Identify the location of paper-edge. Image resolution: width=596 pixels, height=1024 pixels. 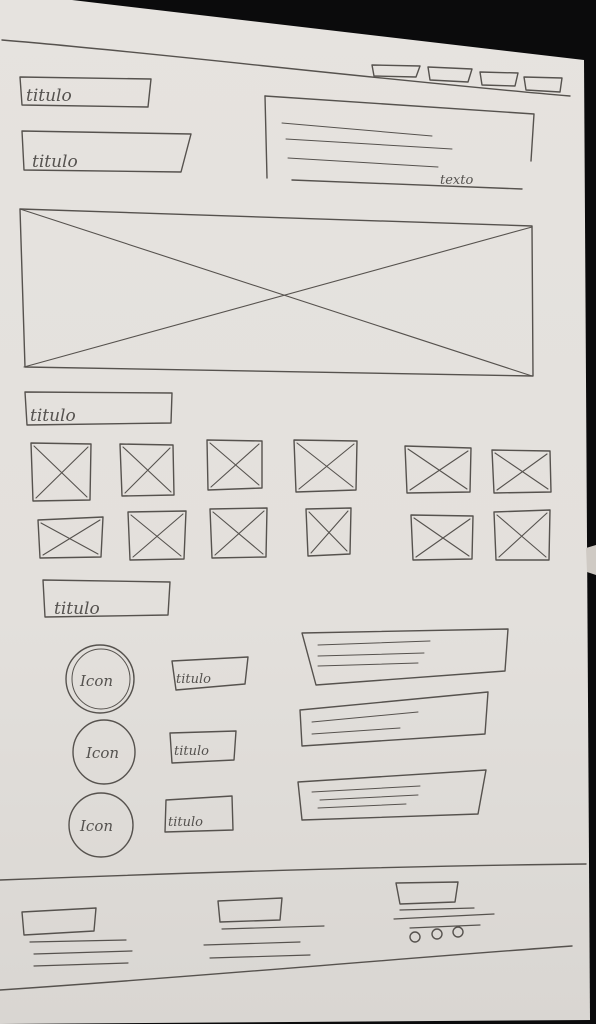
(591, 560).